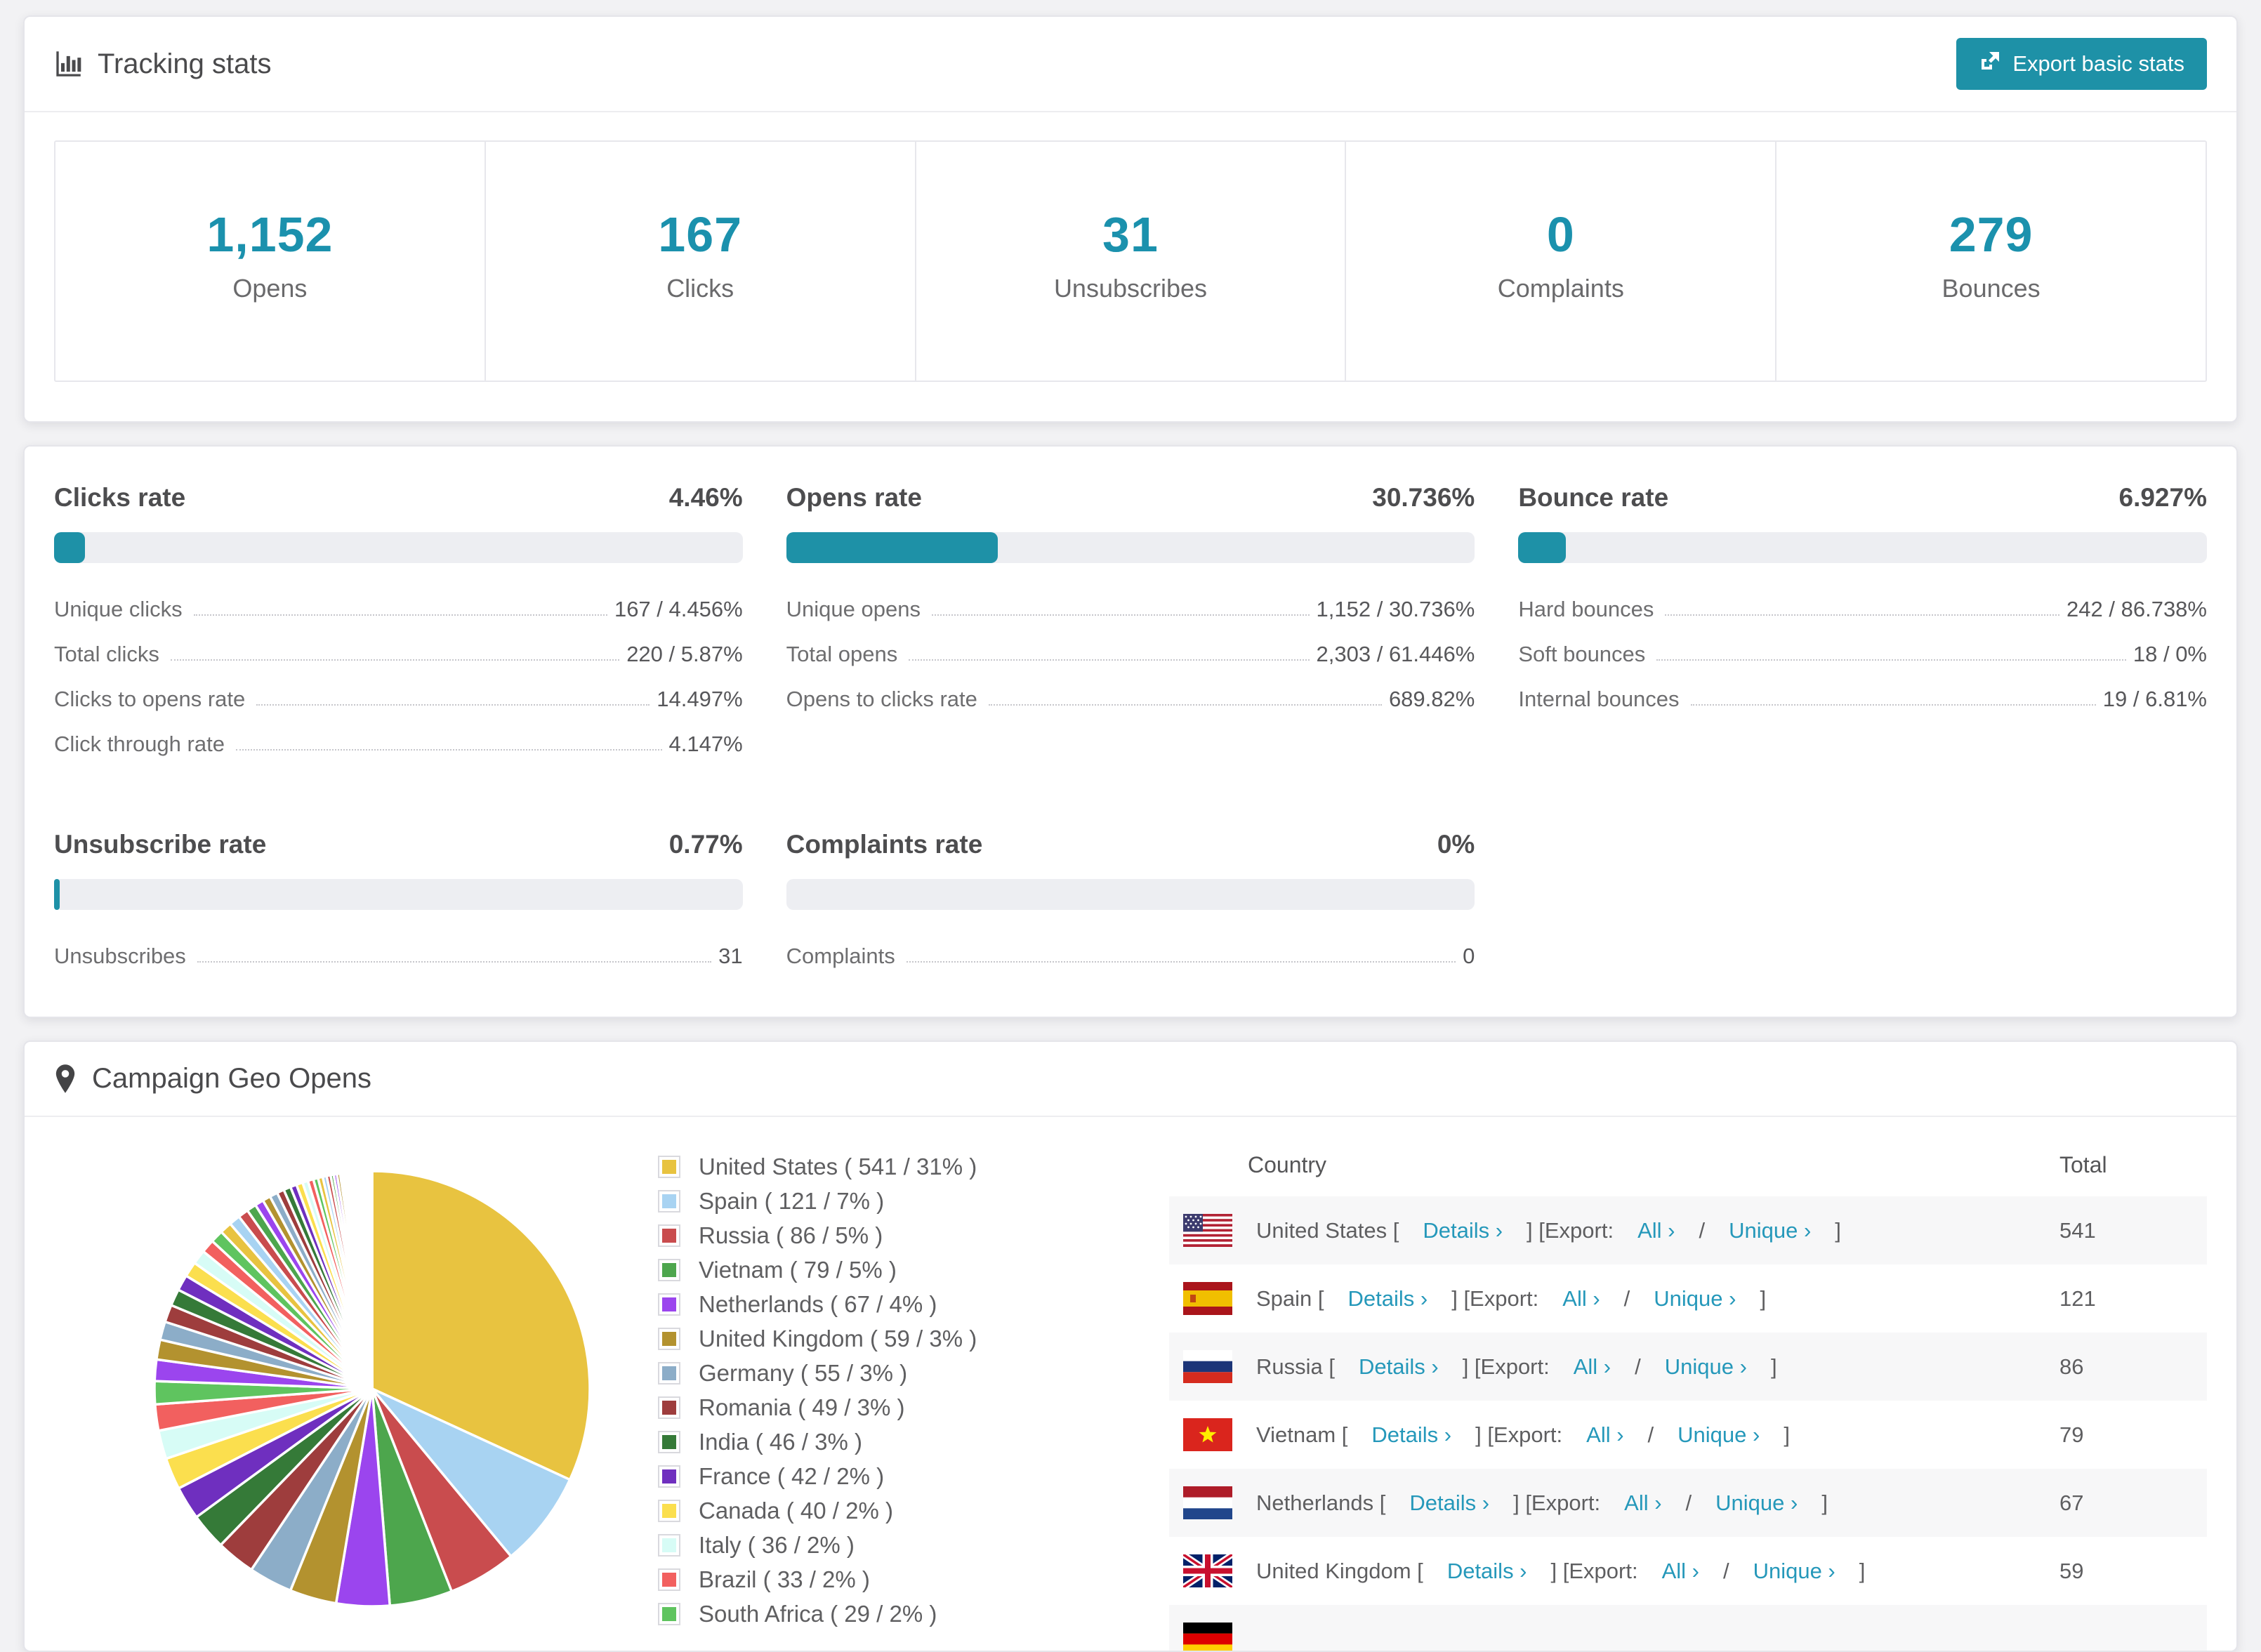 The width and height of the screenshot is (2261, 1652). I want to click on summary-bounces: 279 Bounces, so click(1991, 261).